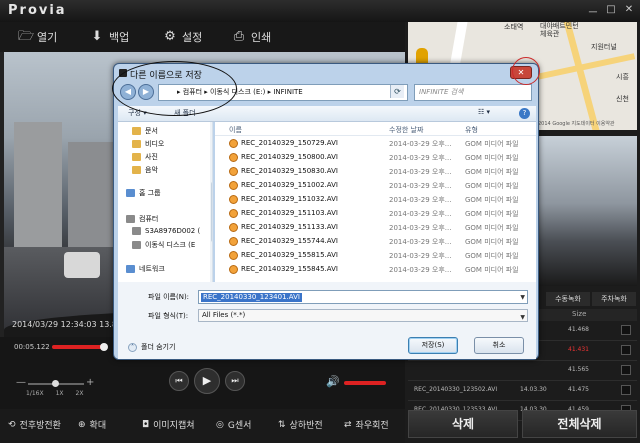 The image size is (640, 443). I want to click on network-icon, so click(130, 269).